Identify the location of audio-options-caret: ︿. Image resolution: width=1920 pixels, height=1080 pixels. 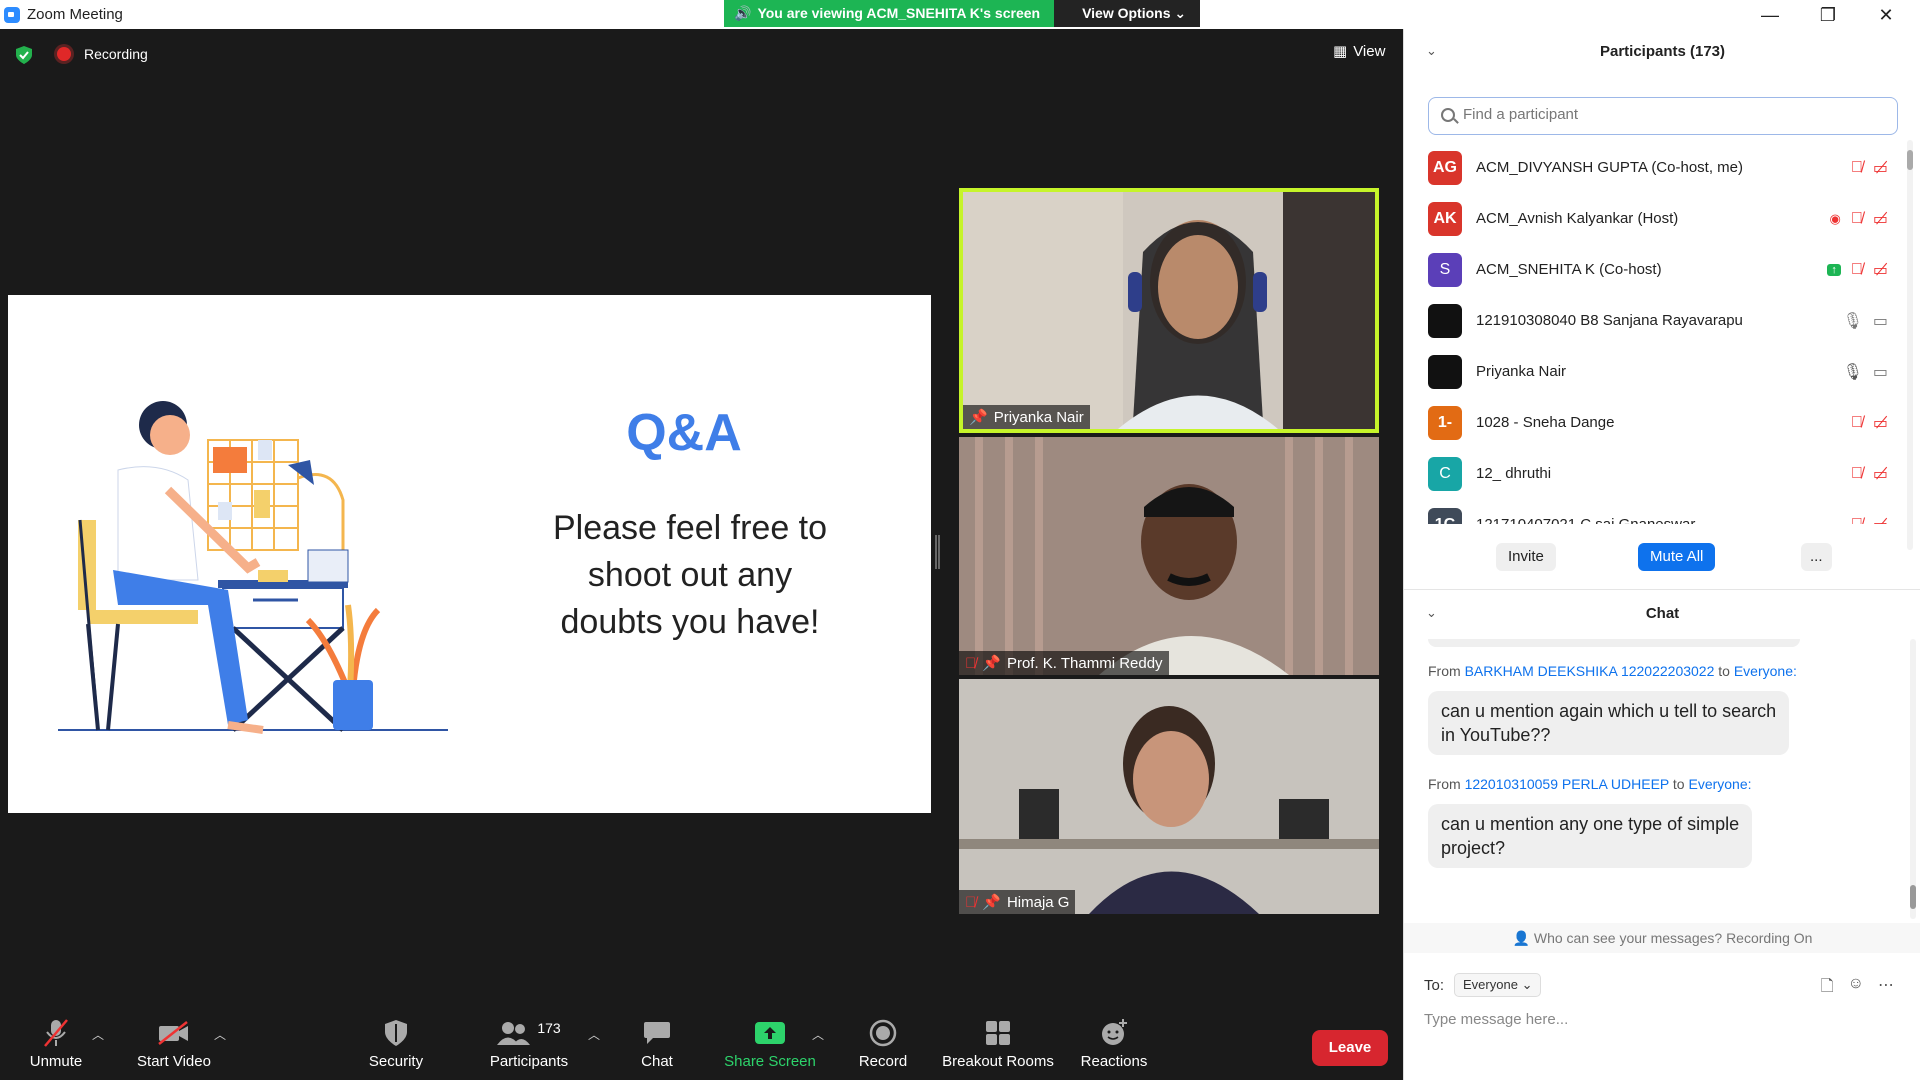
(98, 1034).